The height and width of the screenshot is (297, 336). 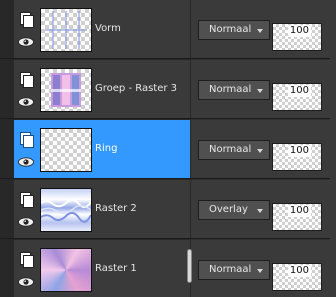 What do you see at coordinates (108, 28) in the screenshot?
I see `layer-name: Vorm` at bounding box center [108, 28].